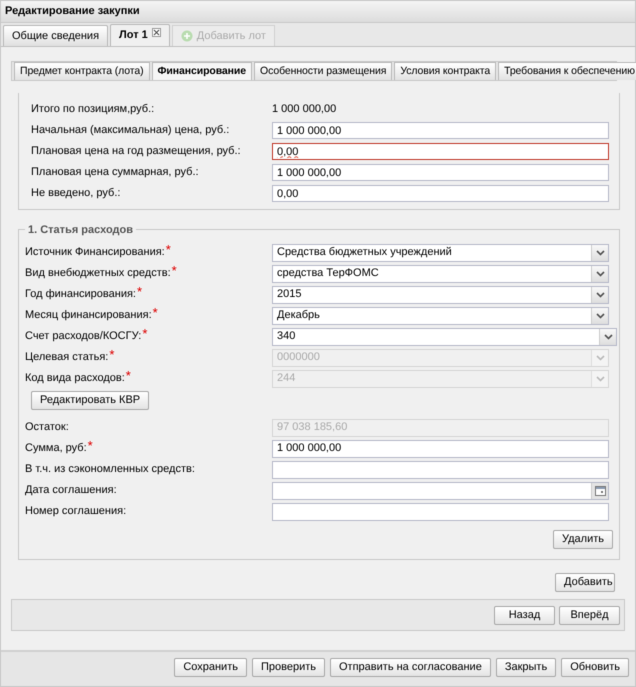  What do you see at coordinates (115, 172) in the screenshot?
I see `field-label: Плановая цена суммарная, руб.:` at bounding box center [115, 172].